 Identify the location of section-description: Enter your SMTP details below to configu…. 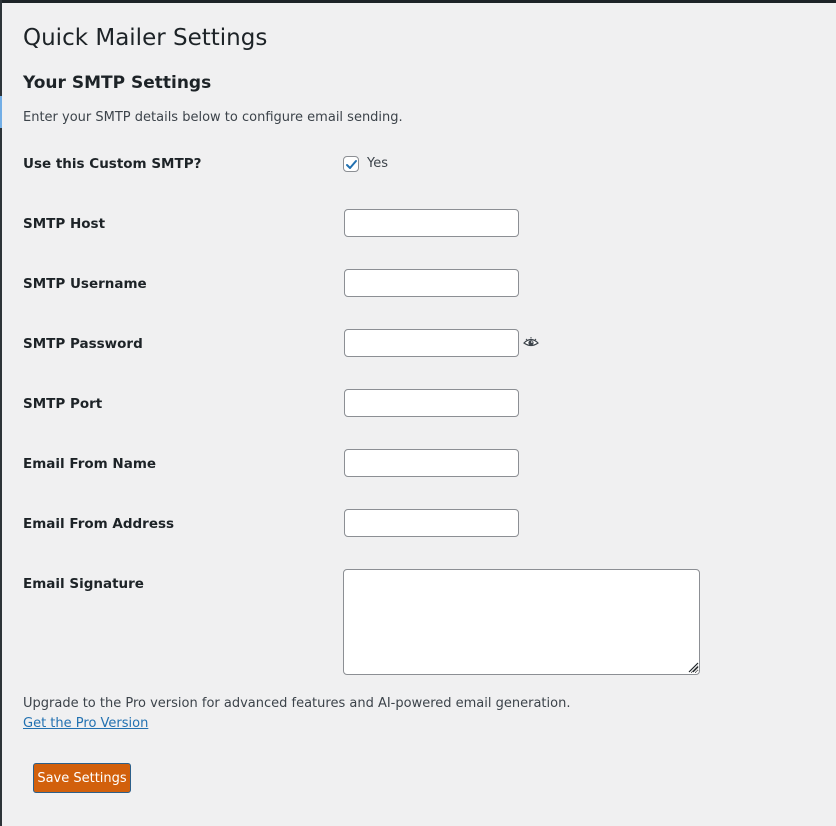
(213, 117).